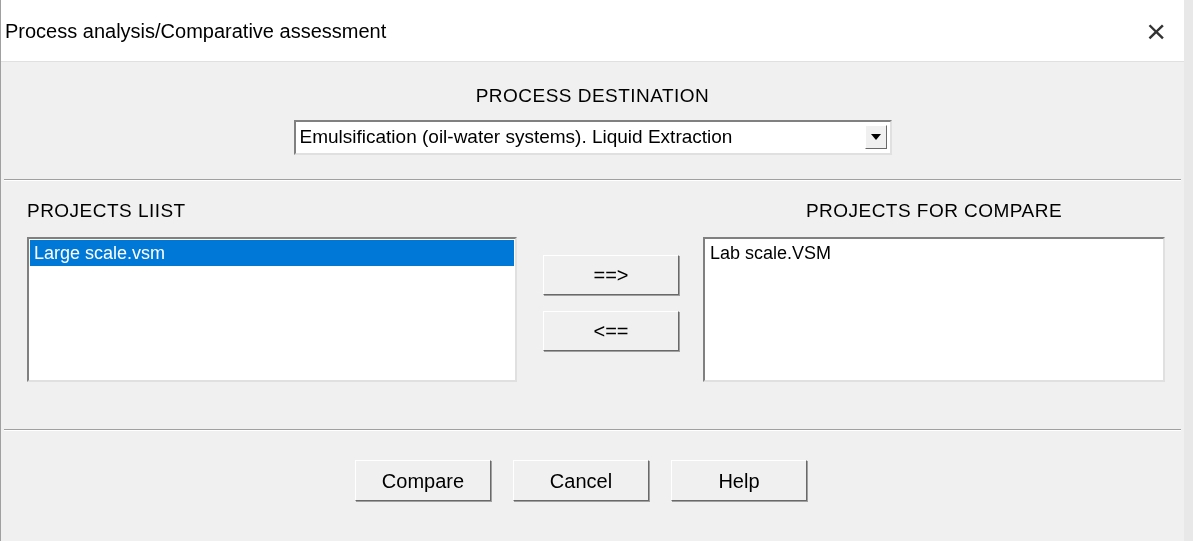 Image resolution: width=1193 pixels, height=541 pixels. Describe the element at coordinates (611, 330) in the screenshot. I see `move-button: <==` at that location.